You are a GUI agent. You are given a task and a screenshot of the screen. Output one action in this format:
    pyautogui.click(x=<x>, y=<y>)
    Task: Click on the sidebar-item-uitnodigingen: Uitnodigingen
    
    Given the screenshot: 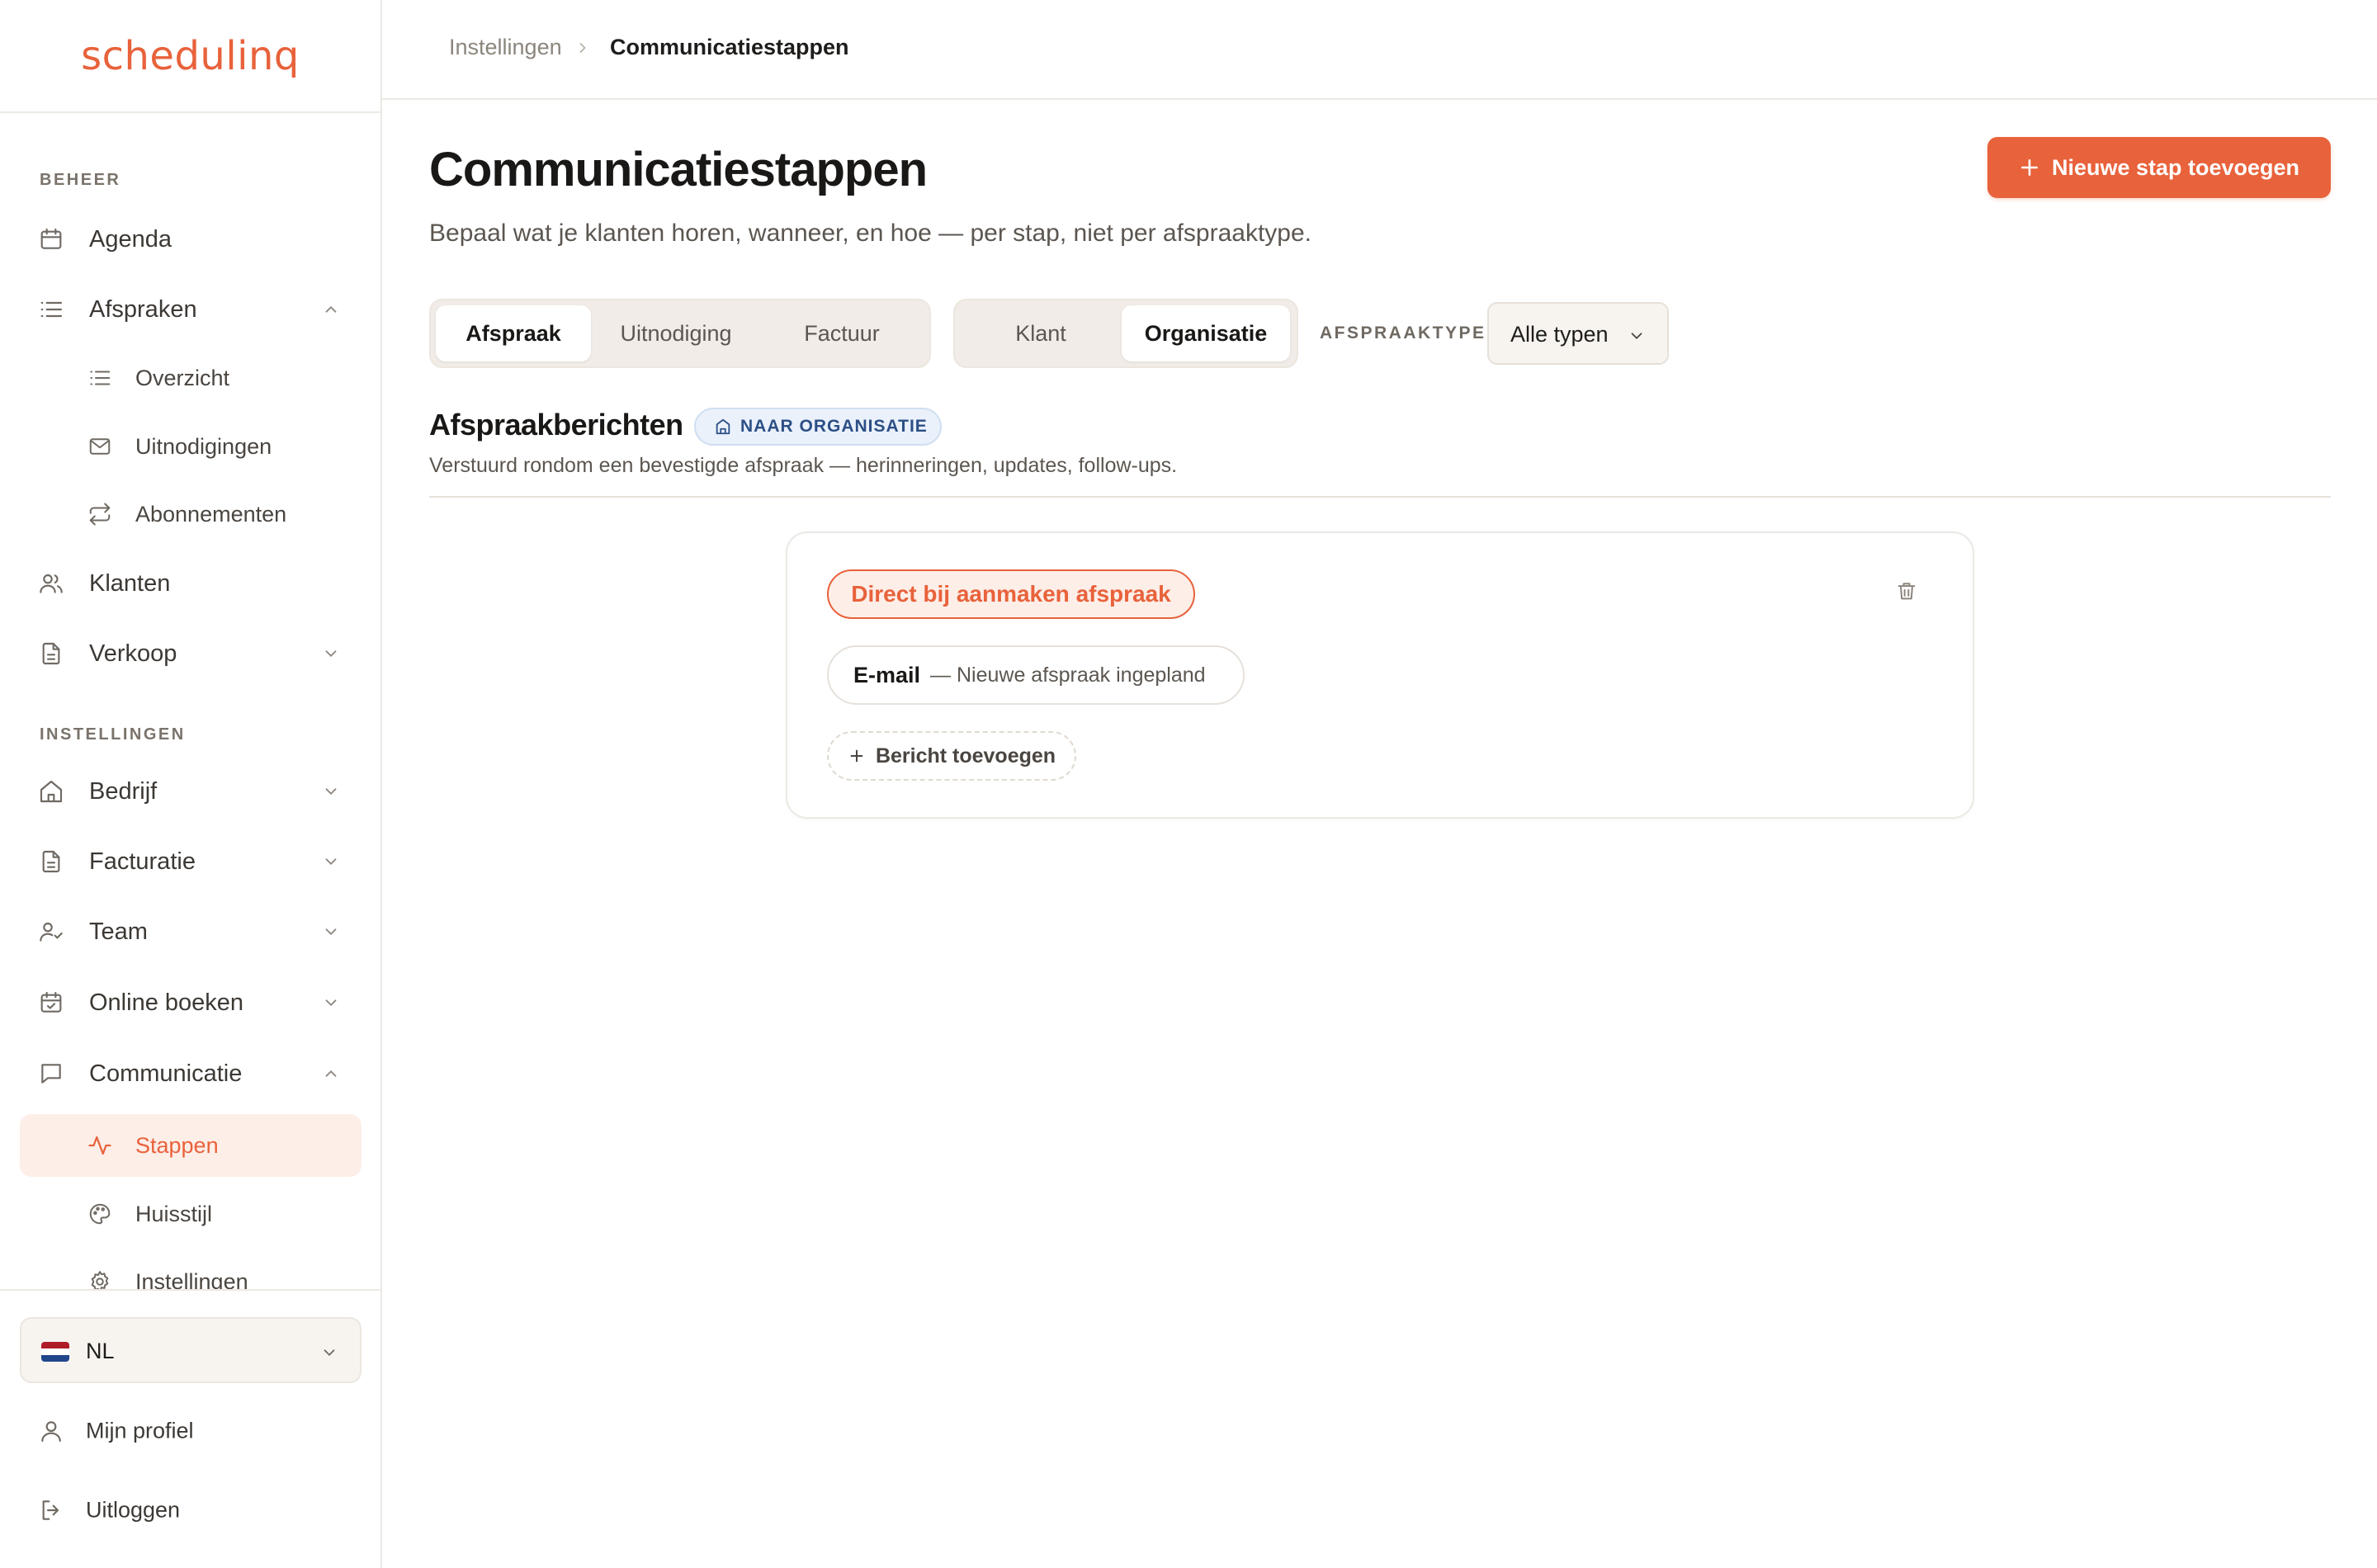 What is the action you would take?
    pyautogui.click(x=191, y=446)
    